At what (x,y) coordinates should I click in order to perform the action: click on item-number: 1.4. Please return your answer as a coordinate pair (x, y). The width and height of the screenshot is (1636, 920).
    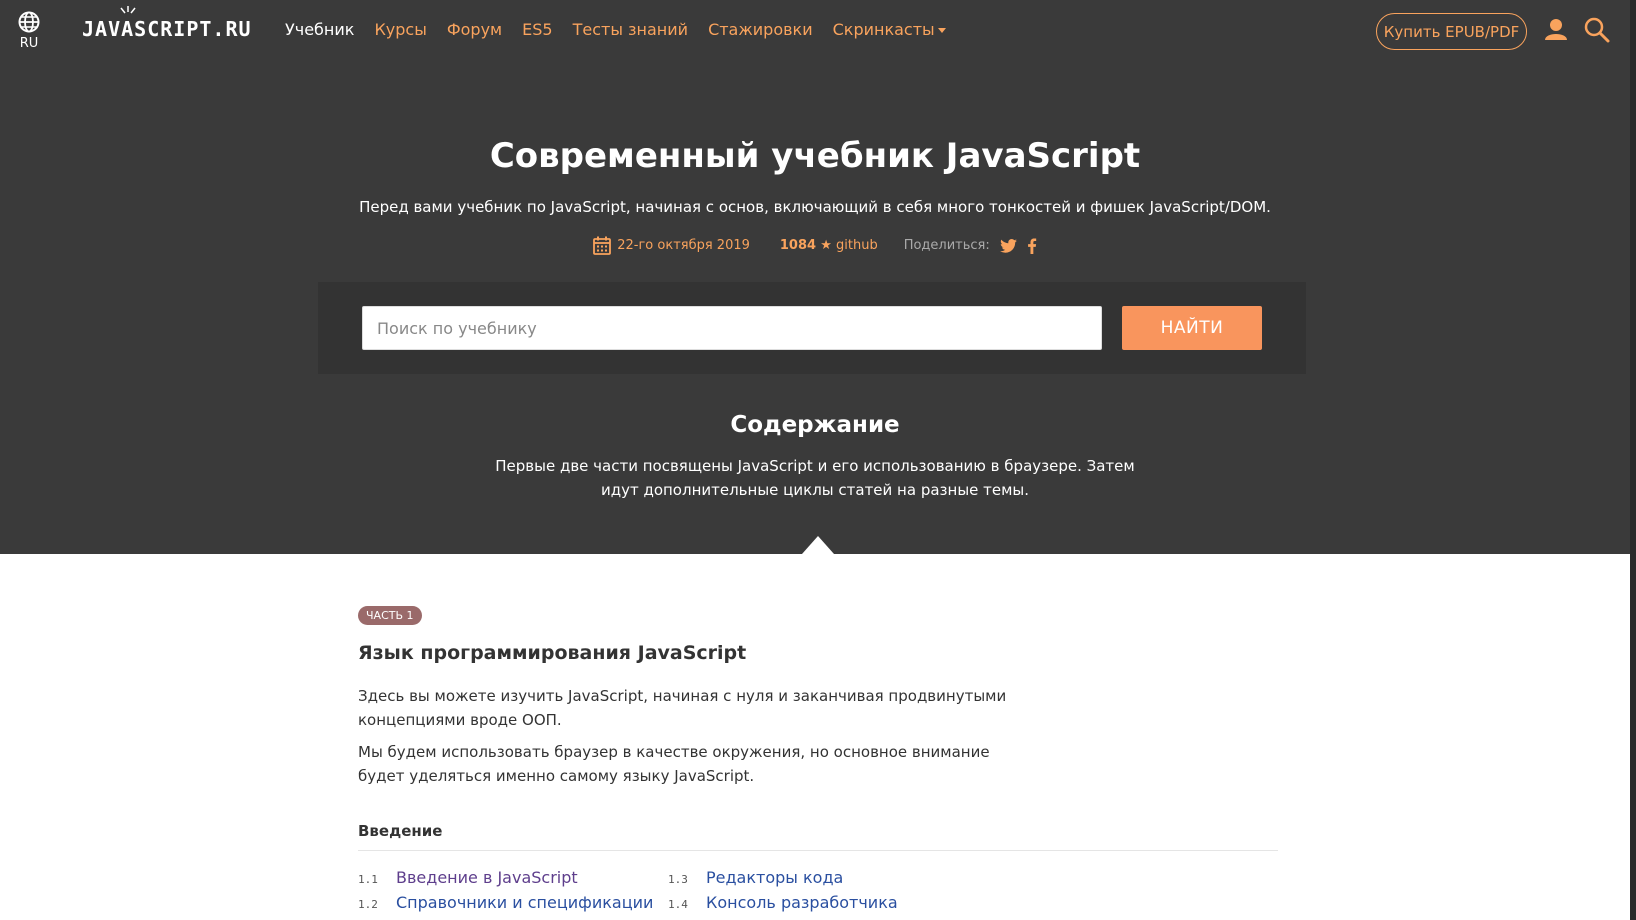
    Looking at the image, I should click on (678, 904).